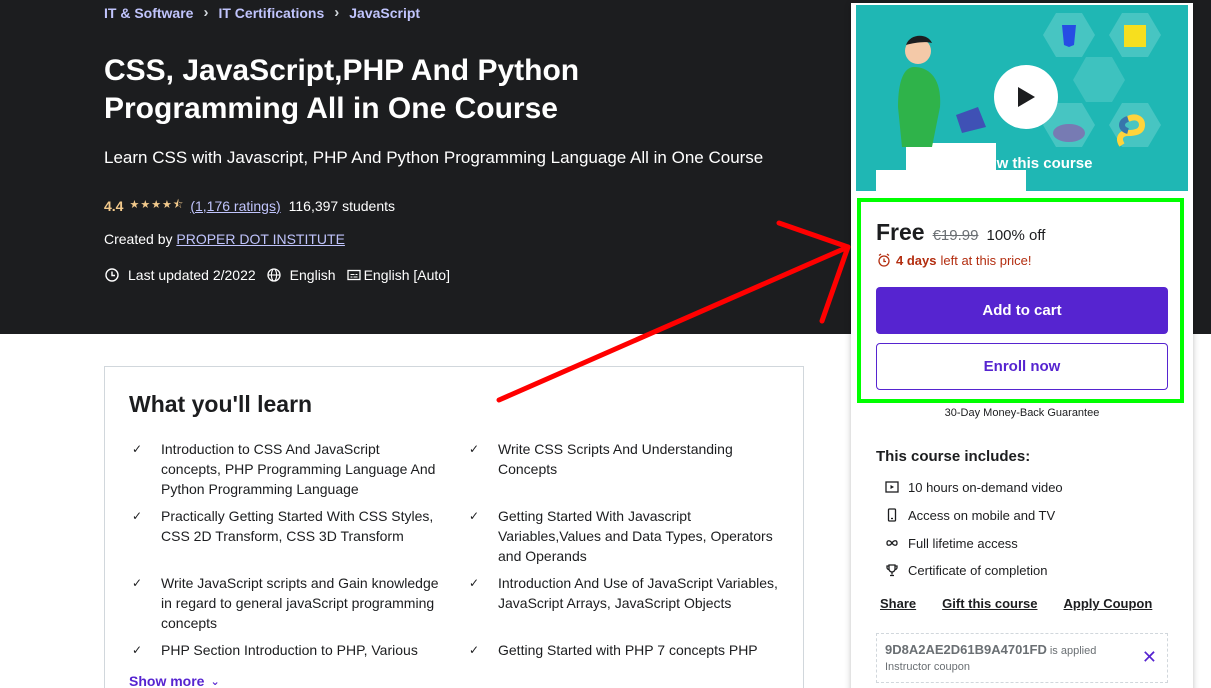 This screenshot has width=1211, height=688. I want to click on includes-title: This course includes:, so click(953, 456).